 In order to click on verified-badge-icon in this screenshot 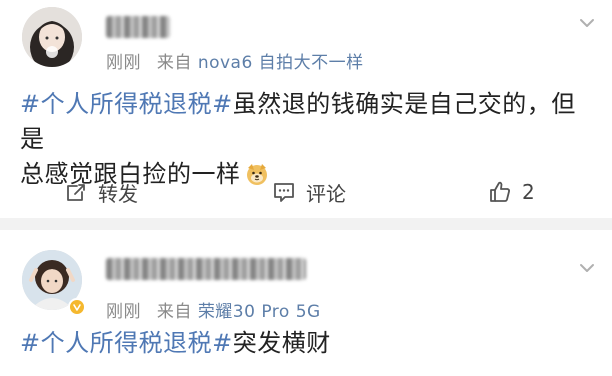, I will do `click(77, 307)`.